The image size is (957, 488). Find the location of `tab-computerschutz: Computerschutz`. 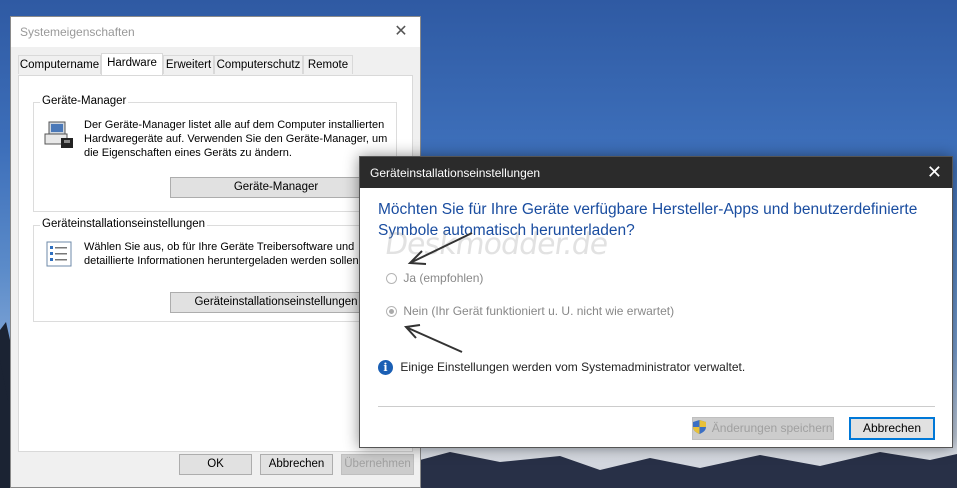

tab-computerschutz: Computerschutz is located at coordinates (258, 64).